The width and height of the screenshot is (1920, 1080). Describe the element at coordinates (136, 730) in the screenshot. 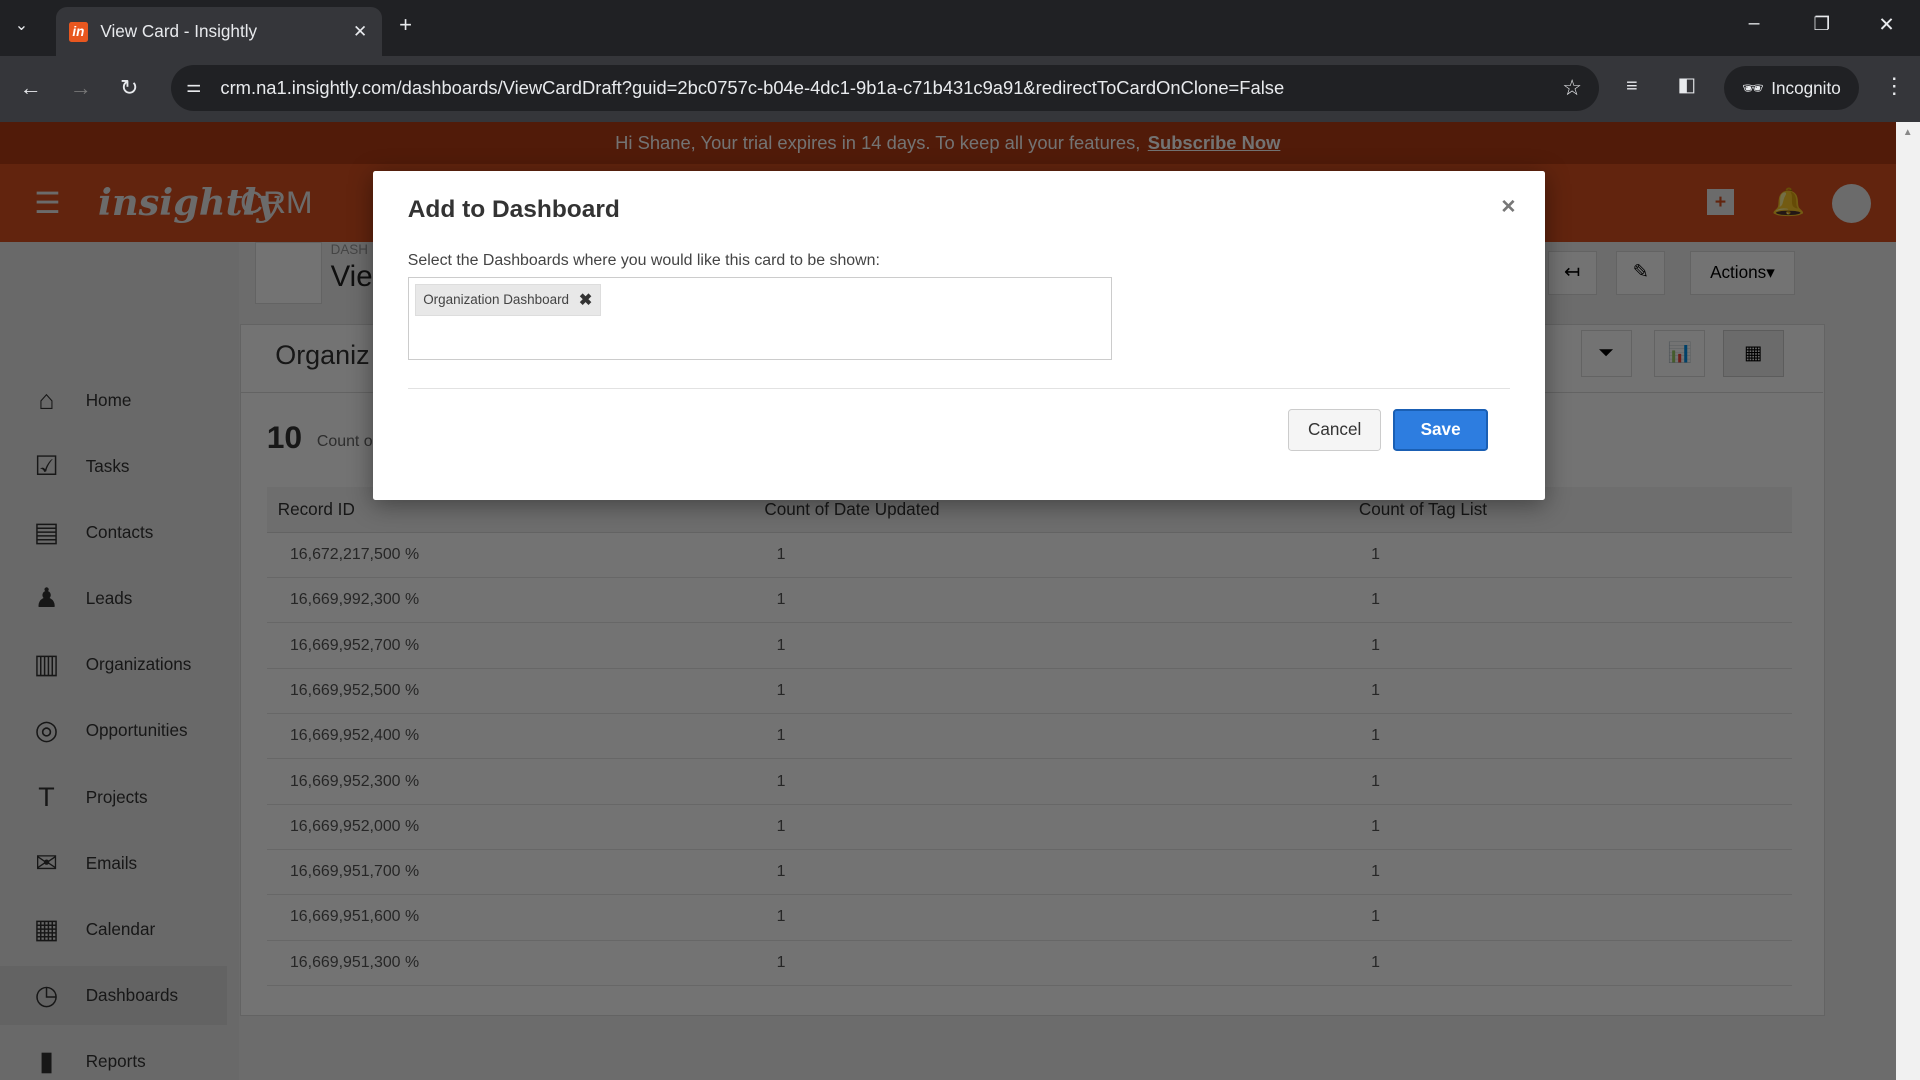

I see `sidebar-item-label: Opportunities` at that location.